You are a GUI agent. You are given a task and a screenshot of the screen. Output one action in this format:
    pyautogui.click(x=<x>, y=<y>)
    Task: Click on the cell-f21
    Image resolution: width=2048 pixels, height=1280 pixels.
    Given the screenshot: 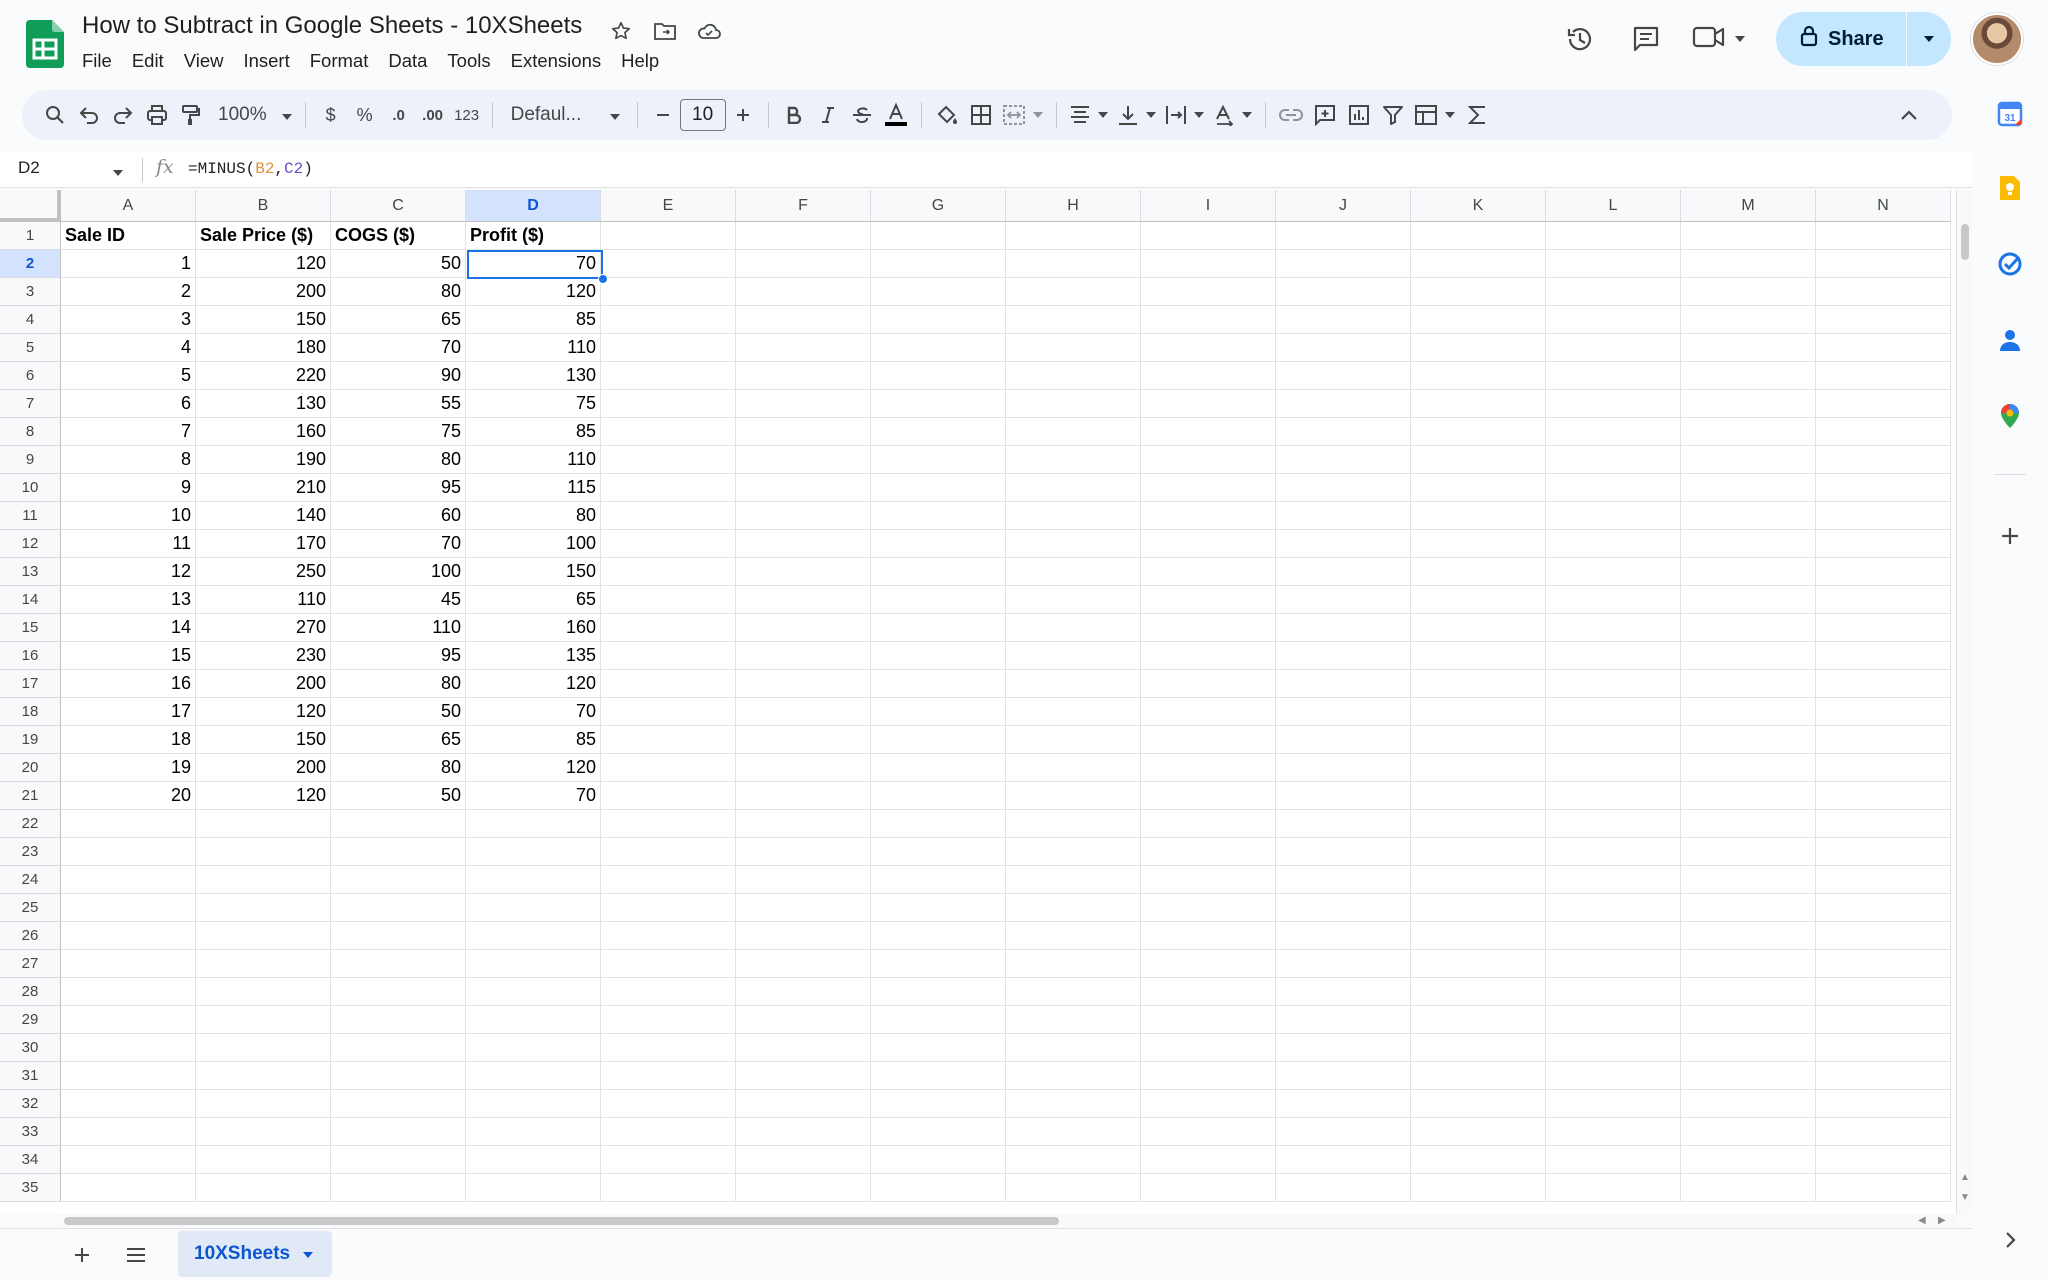 What is the action you would take?
    pyautogui.click(x=803, y=796)
    